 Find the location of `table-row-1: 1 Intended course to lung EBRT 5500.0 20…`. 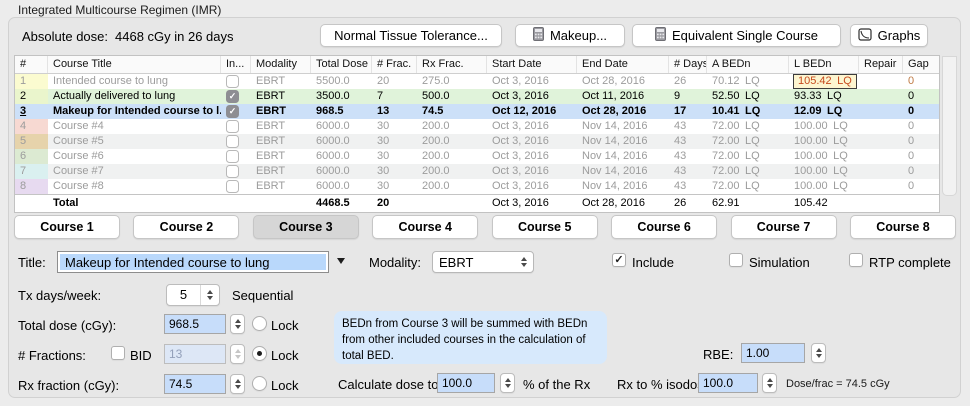

table-row-1: 1 Intended course to lung EBRT 5500.0 20… is located at coordinates (477, 81).